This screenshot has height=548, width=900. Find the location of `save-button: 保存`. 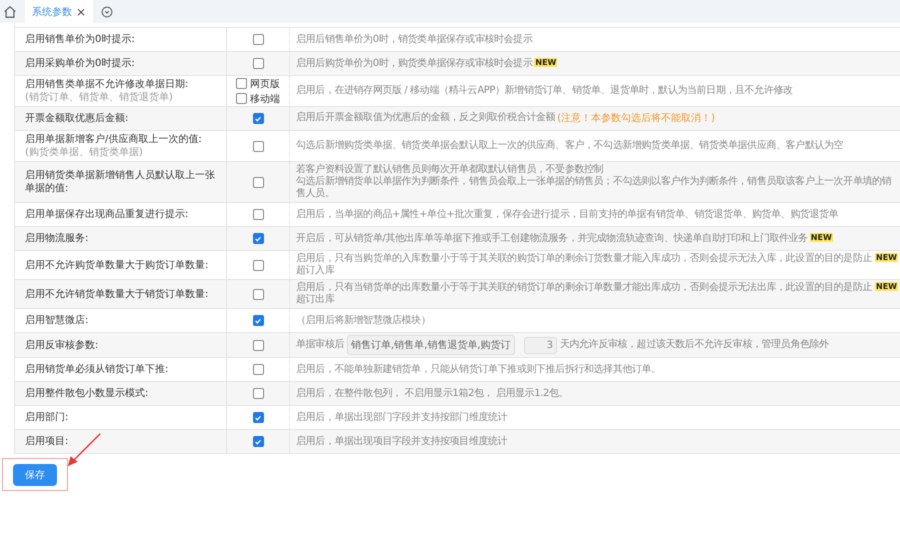

save-button: 保存 is located at coordinates (35, 475).